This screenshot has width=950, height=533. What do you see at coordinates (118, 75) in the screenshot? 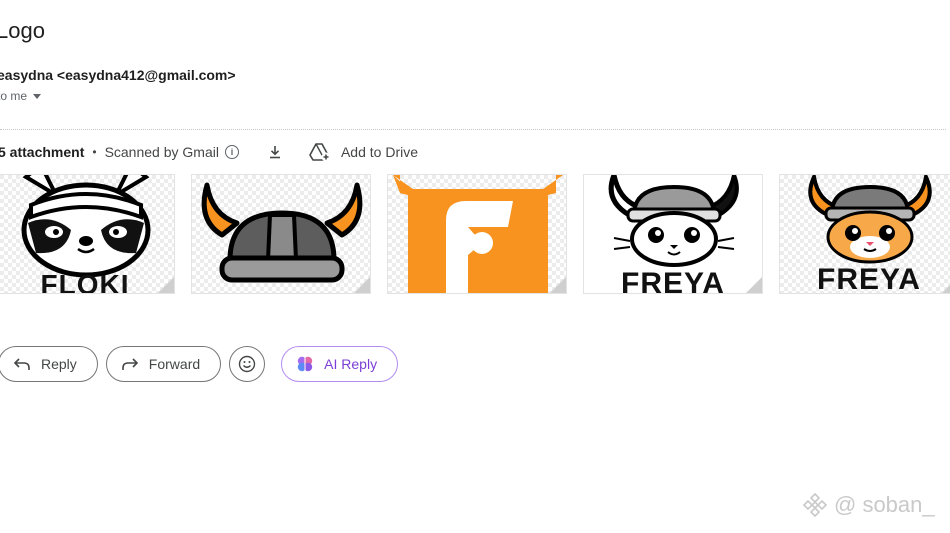
I see `sender-name: easydna <easydna412@gmail.com>` at bounding box center [118, 75].